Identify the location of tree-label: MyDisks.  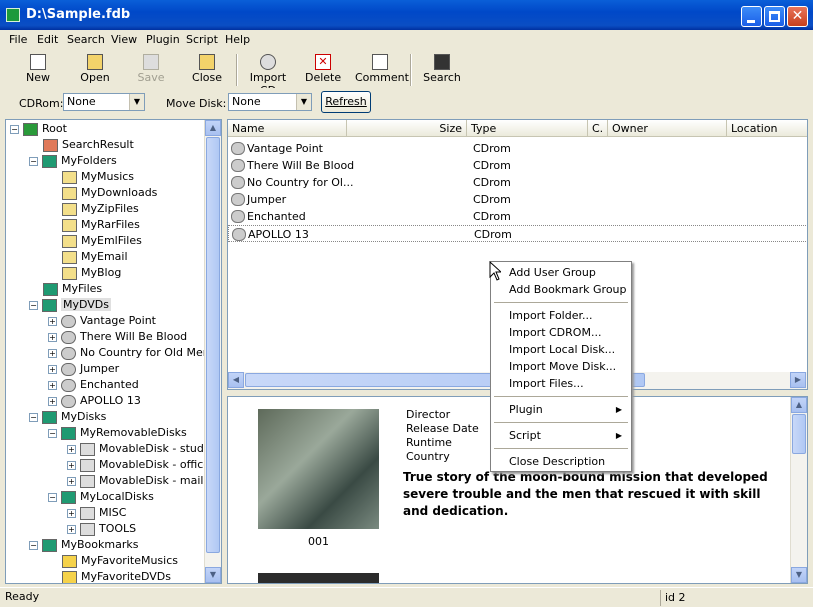
(84, 416).